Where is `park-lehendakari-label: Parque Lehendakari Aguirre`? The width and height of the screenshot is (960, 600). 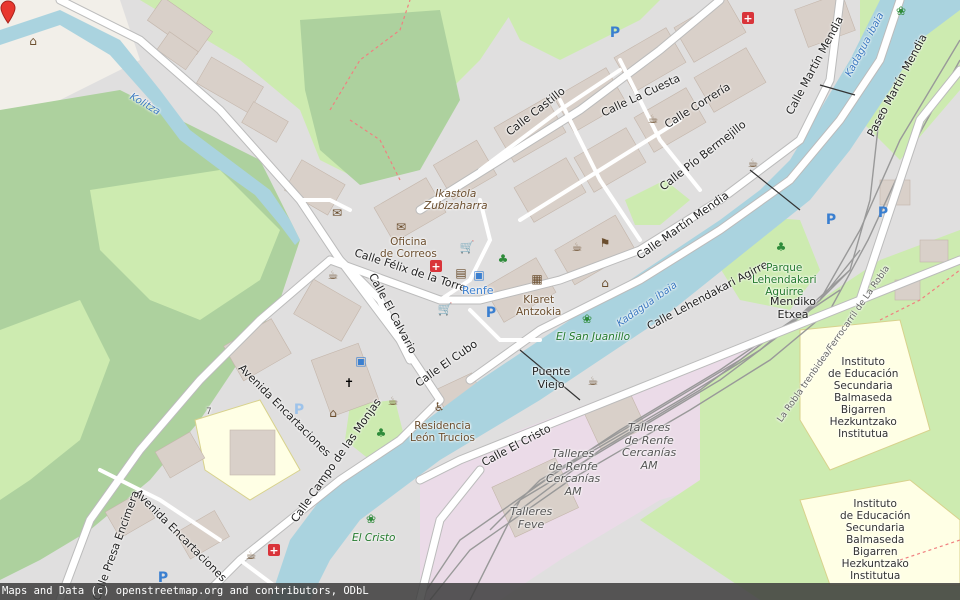 park-lehendakari-label: Parque Lehendakari Aguirre is located at coordinates (784, 280).